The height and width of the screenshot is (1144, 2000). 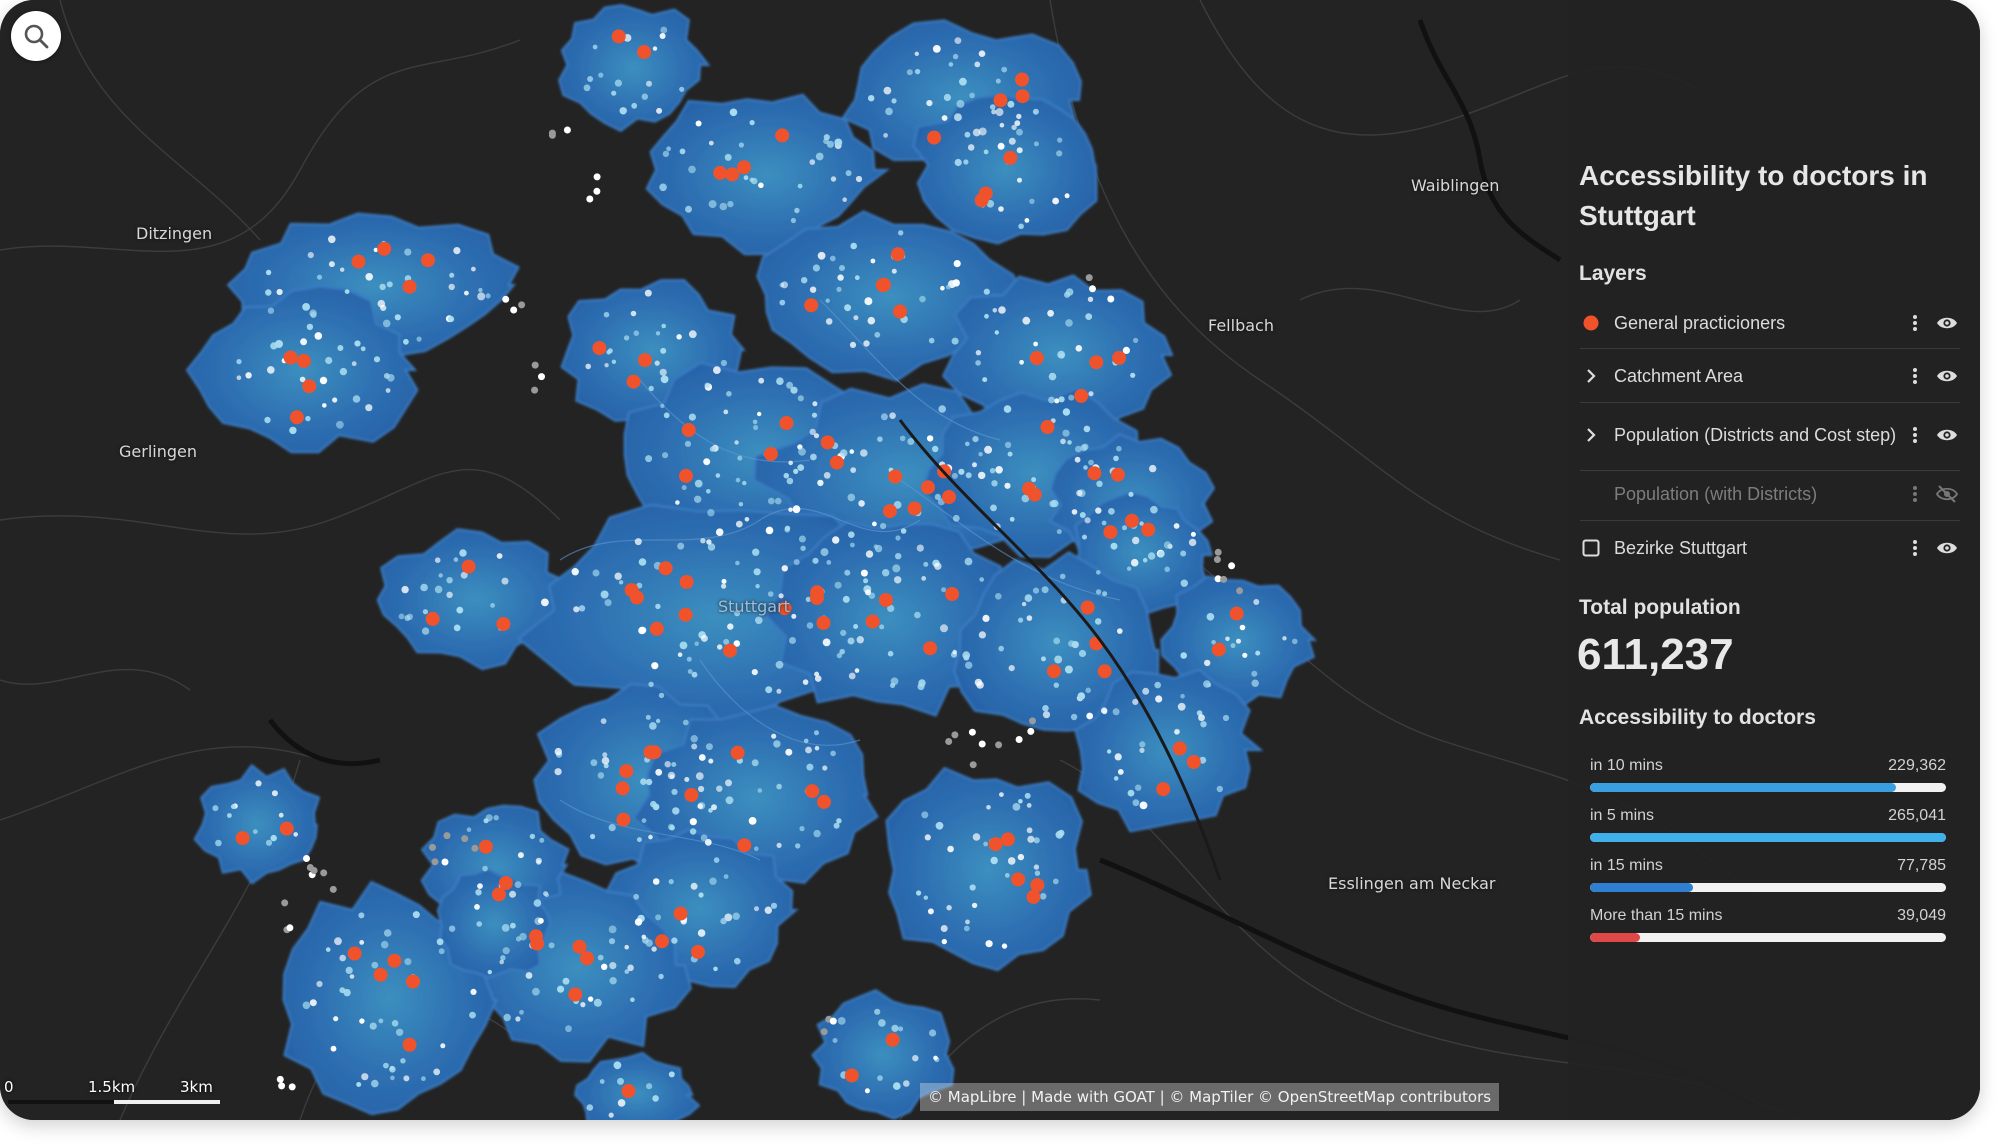 I want to click on layer-row-population-districts-cost-step: Population (Districts and Cost step), so click(x=1770, y=435).